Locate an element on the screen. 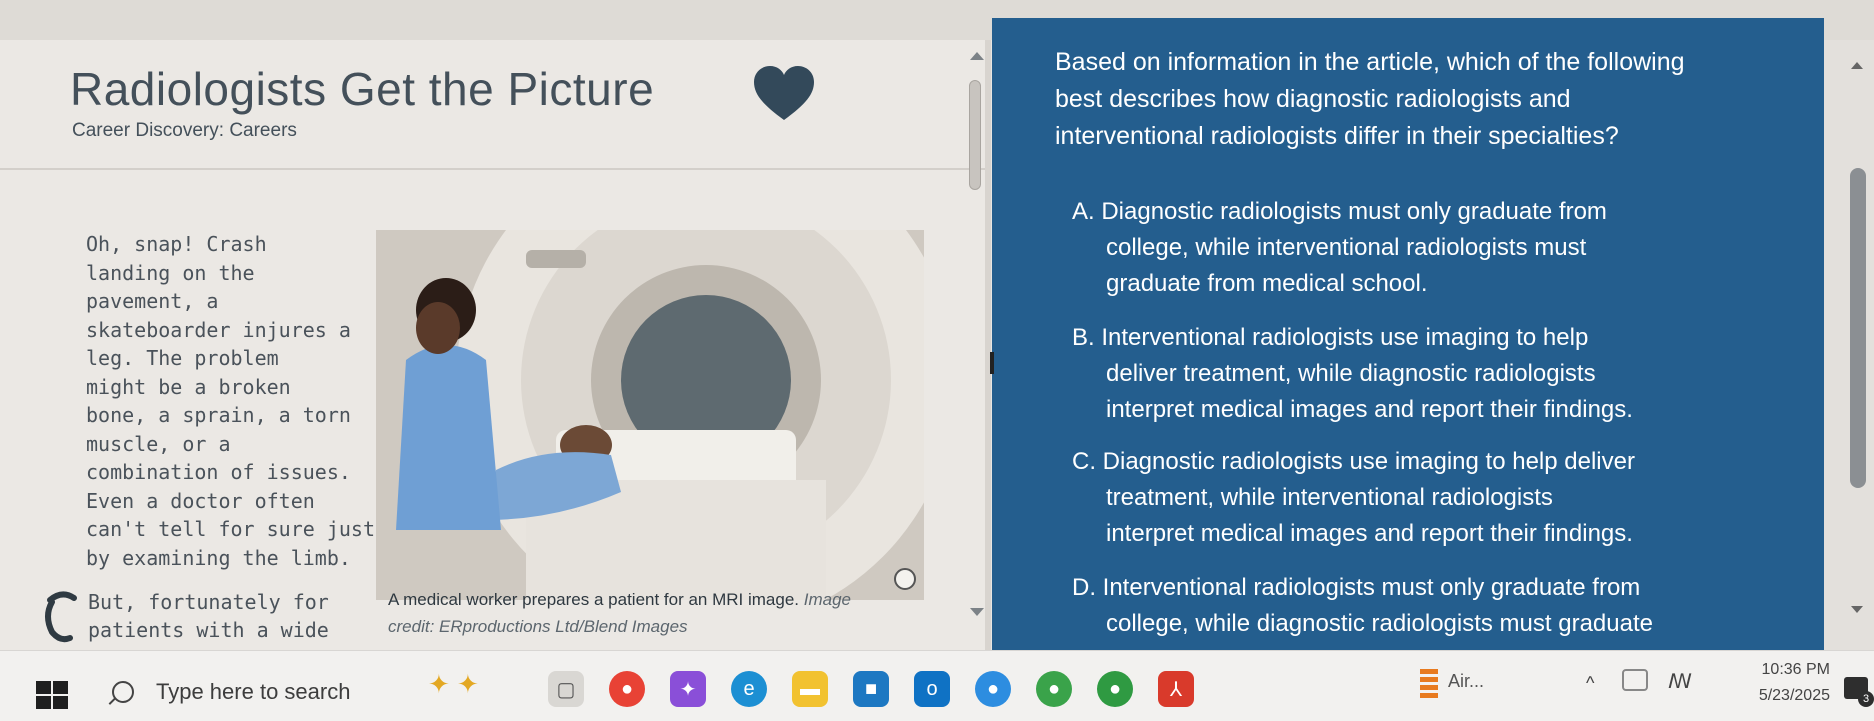 The height and width of the screenshot is (721, 1874). taskbar-apps: ▢ ● ✦ e ▬ ■ o ● ● ● ⅄ is located at coordinates (871, 689).